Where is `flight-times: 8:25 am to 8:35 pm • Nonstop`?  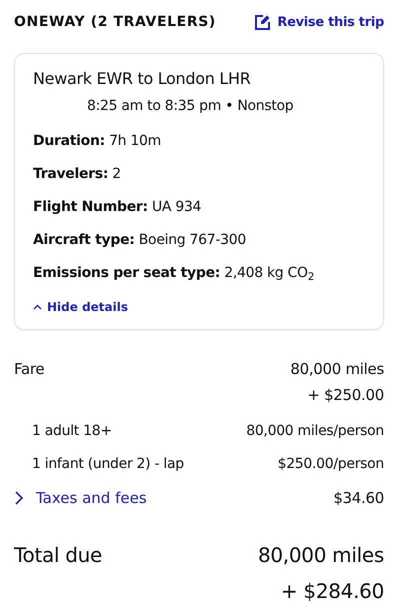 flight-times: 8:25 am to 8:35 pm • Nonstop is located at coordinates (190, 106).